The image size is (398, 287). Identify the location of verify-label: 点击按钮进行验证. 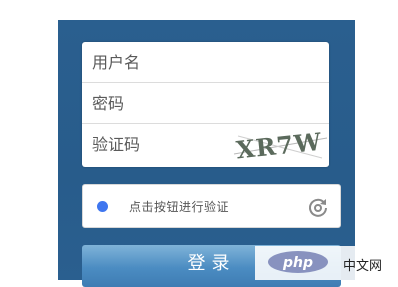
(179, 207).